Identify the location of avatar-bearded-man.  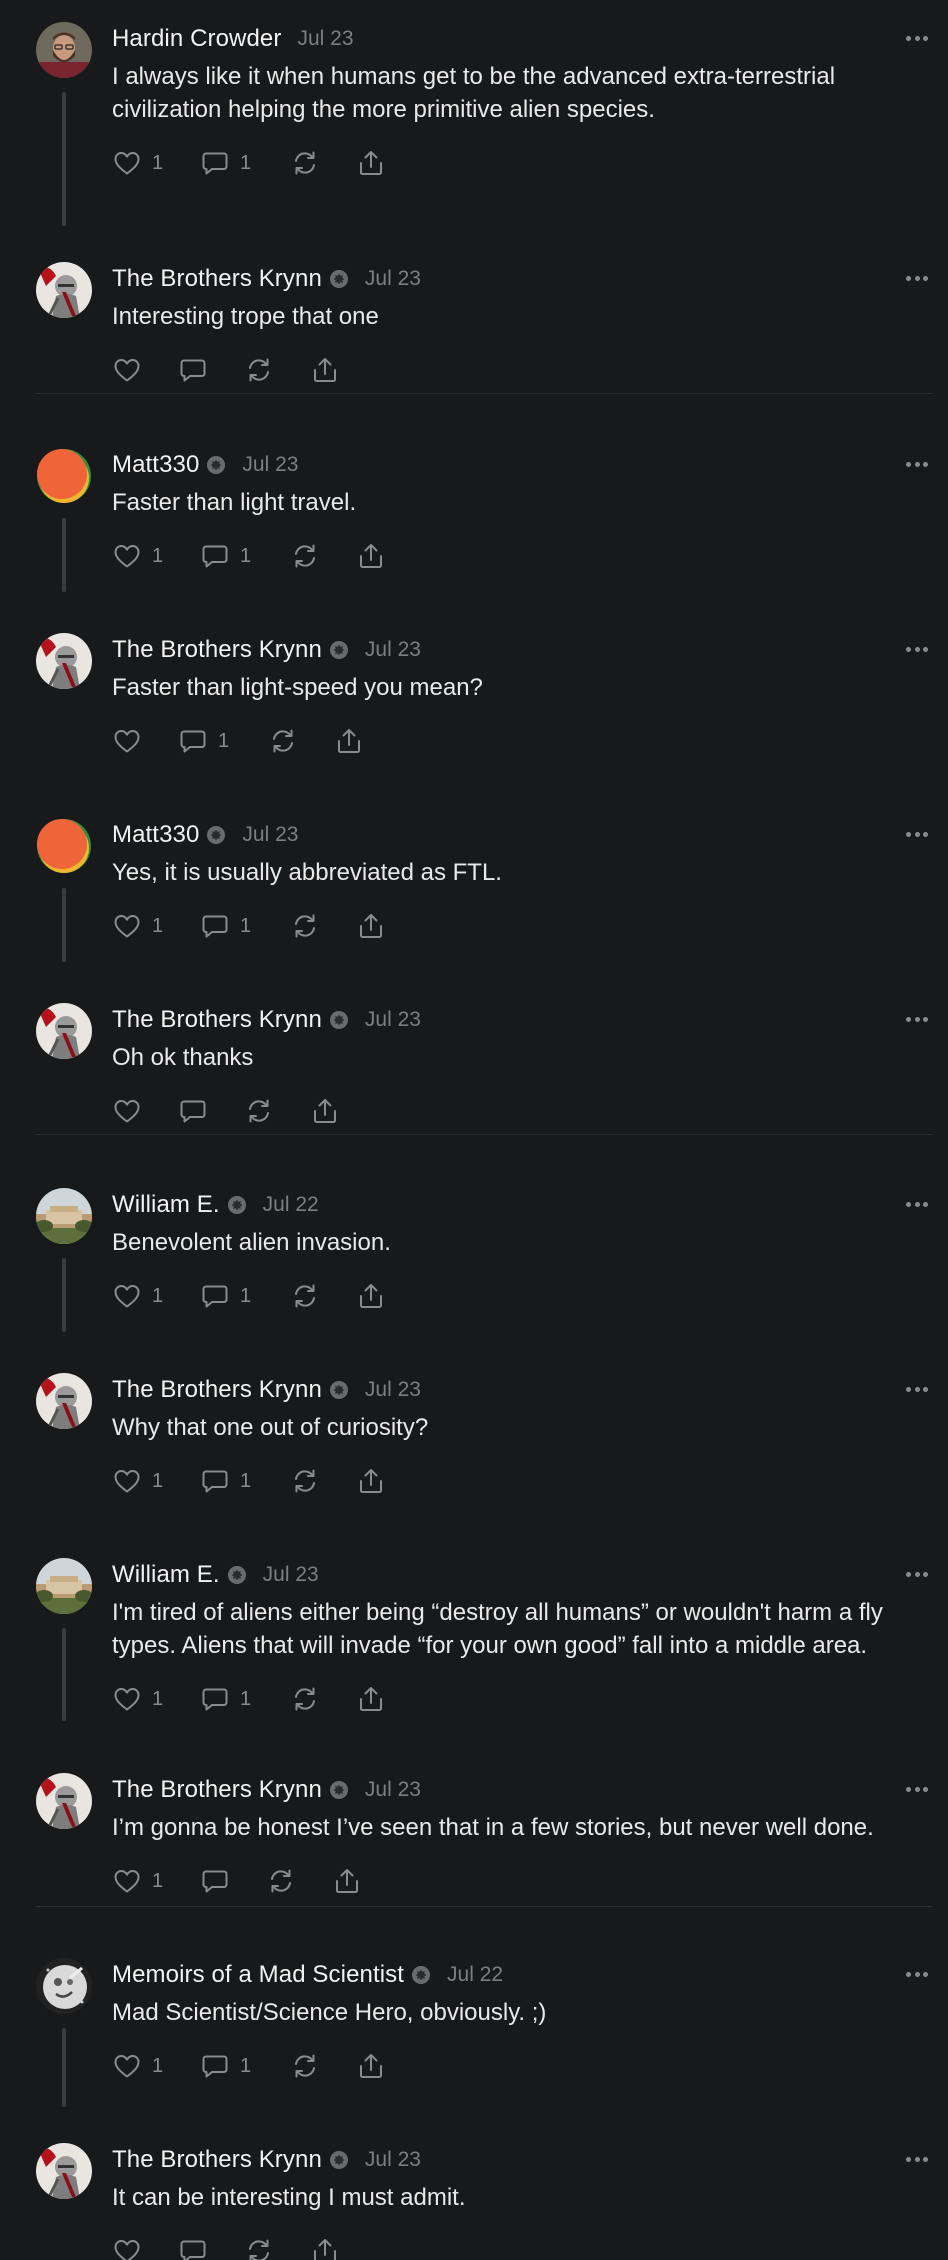
(64, 50).